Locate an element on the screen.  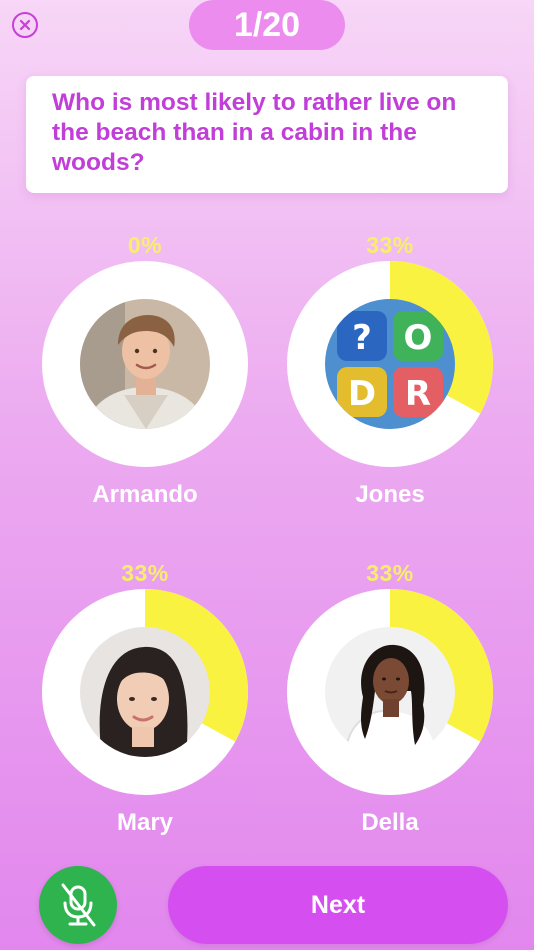
logo-letter: D is located at coordinates (362, 394).